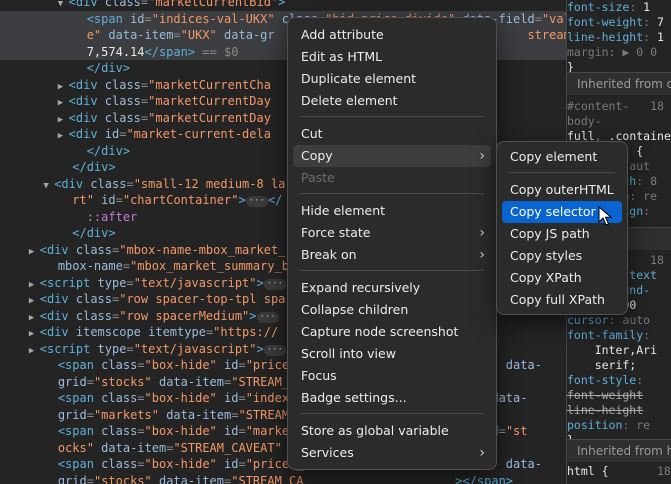 Image resolution: width=671 pixels, height=484 pixels. Describe the element at coordinates (202, 299) in the screenshot. I see `token-val: "row spacer-top-tpl spa` at that location.